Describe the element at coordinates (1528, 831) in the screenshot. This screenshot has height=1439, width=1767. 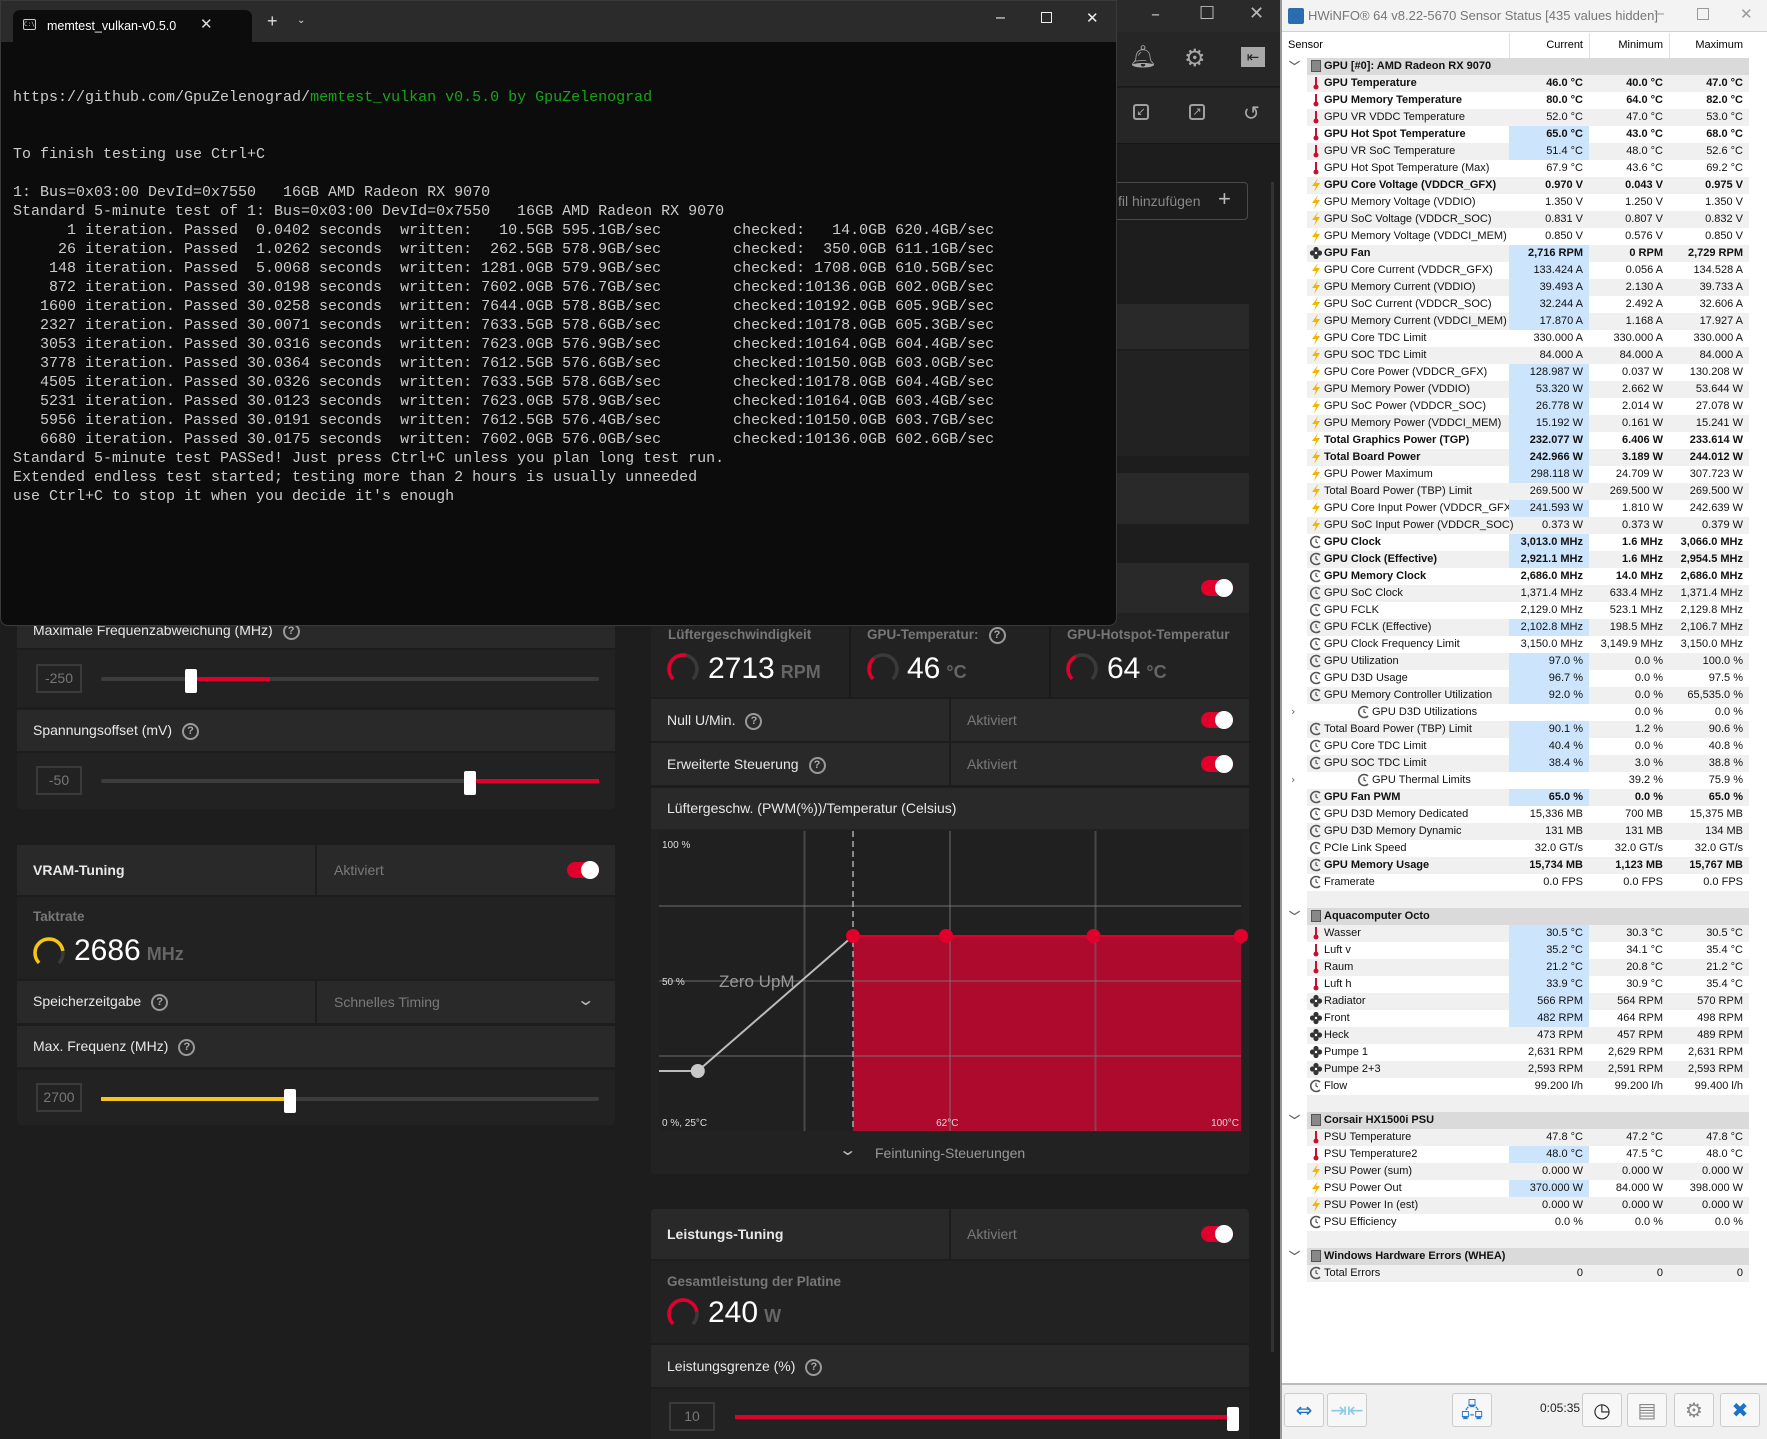
I see `sensor-row: GPU D3D Memory Dynamic 131 MB 131 MB 134 MB` at that location.